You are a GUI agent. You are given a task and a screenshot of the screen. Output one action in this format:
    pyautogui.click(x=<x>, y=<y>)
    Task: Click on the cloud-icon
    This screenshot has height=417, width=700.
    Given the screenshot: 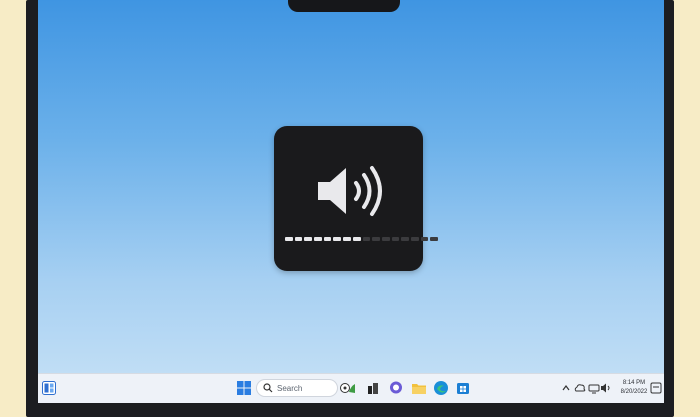 What is the action you would take?
    pyautogui.click(x=580, y=388)
    